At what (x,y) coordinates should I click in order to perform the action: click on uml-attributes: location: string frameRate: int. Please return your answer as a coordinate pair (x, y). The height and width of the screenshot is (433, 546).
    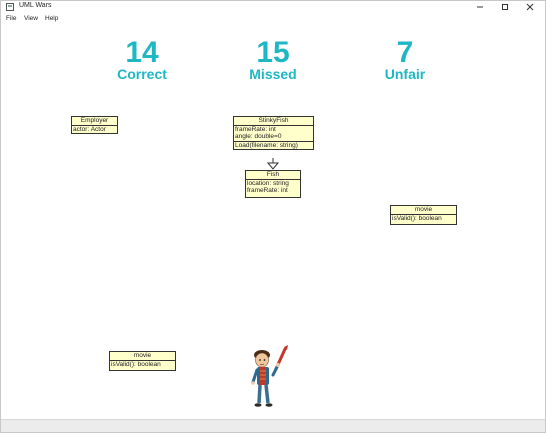
    Looking at the image, I should click on (273, 188).